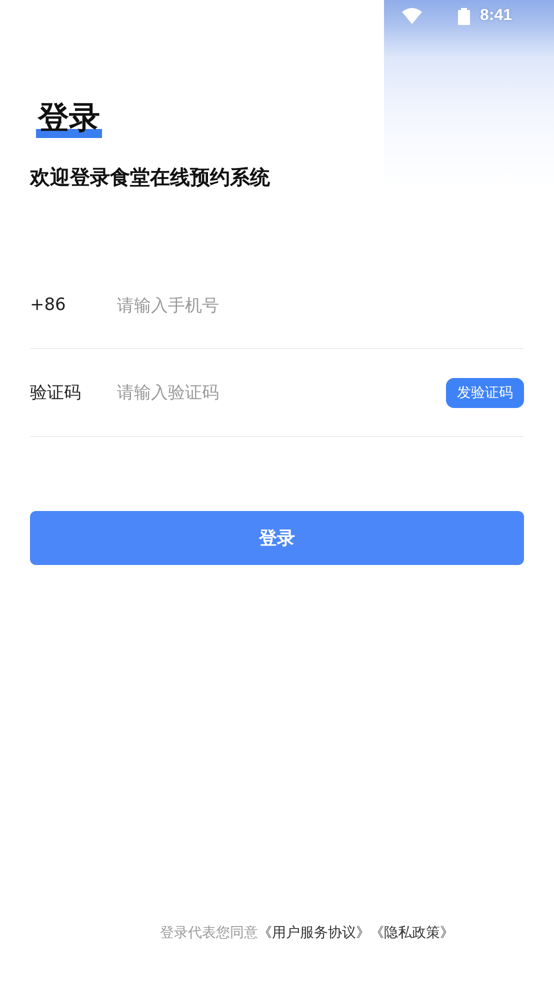 The width and height of the screenshot is (554, 986). What do you see at coordinates (314, 933) in the screenshot?
I see `agreement-link: 《用户服务协议》` at bounding box center [314, 933].